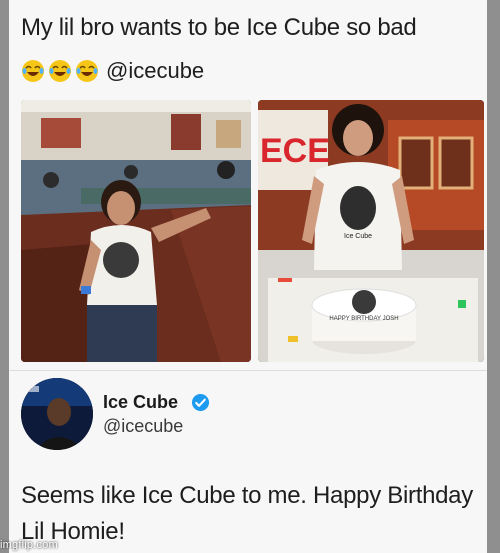 The image size is (500, 553). I want to click on display-name: Ice Cube, so click(140, 402).